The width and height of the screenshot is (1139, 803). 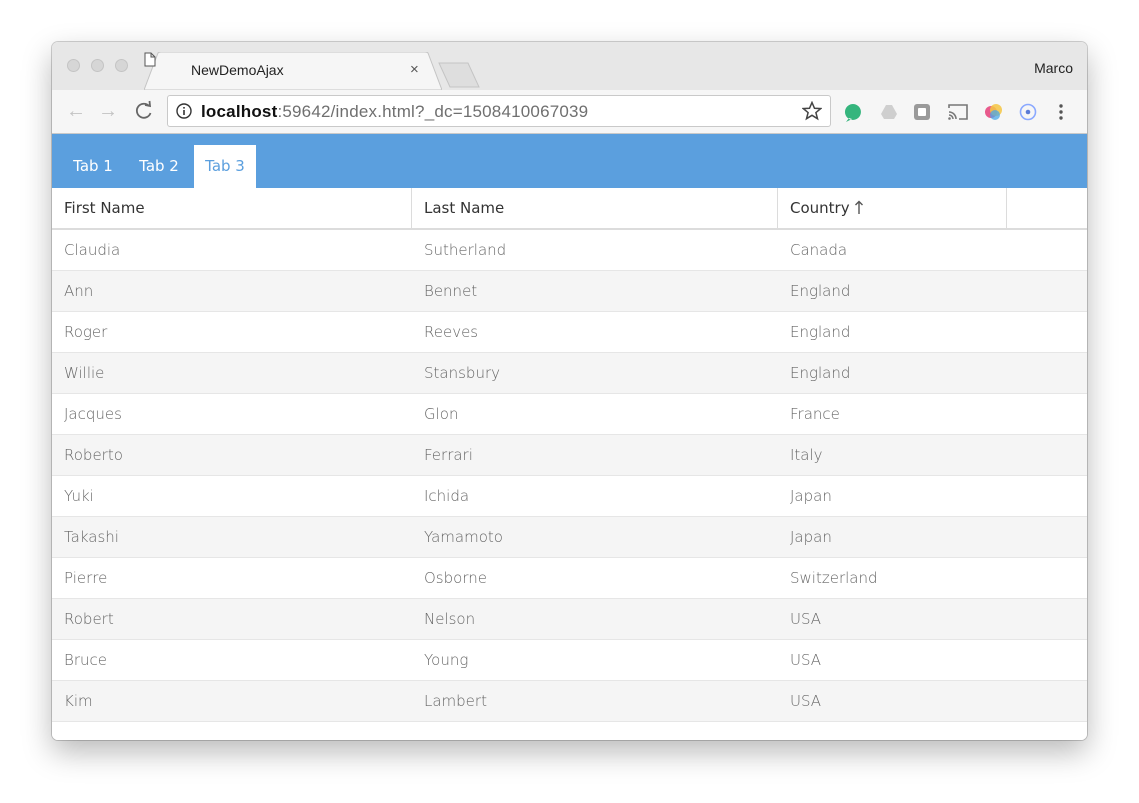 What do you see at coordinates (97, 65) in the screenshot?
I see `minimize-window-button` at bounding box center [97, 65].